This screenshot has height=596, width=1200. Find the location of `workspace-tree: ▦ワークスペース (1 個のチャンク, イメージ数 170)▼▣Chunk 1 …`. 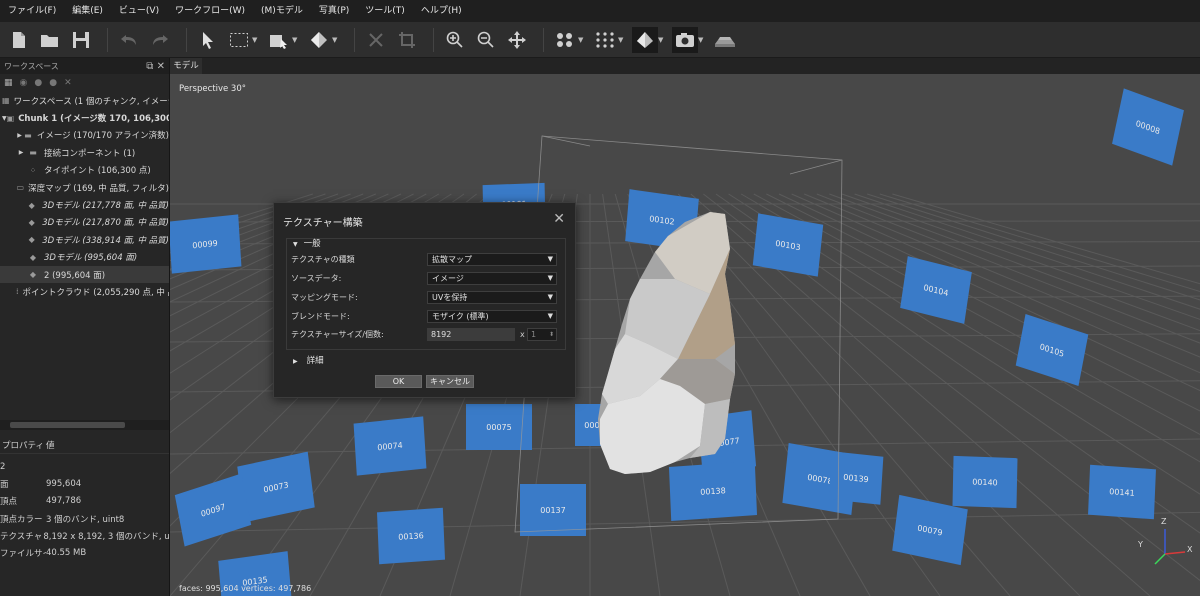

workspace-tree: ▦ワークスペース (1 個のチャンク, イメージ数 170)▼▣Chunk 1 … is located at coordinates (84, 196).